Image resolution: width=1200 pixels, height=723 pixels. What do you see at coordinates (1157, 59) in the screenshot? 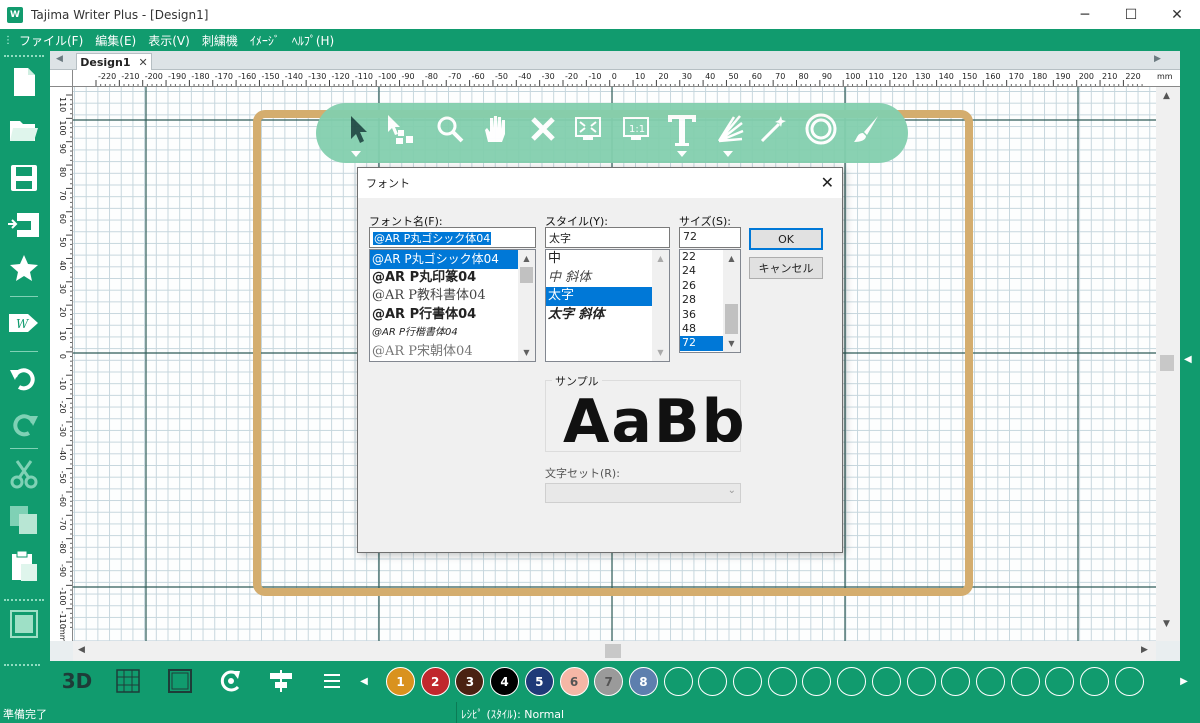
I see `tab-scroll-right-icon: ▶` at bounding box center [1157, 59].